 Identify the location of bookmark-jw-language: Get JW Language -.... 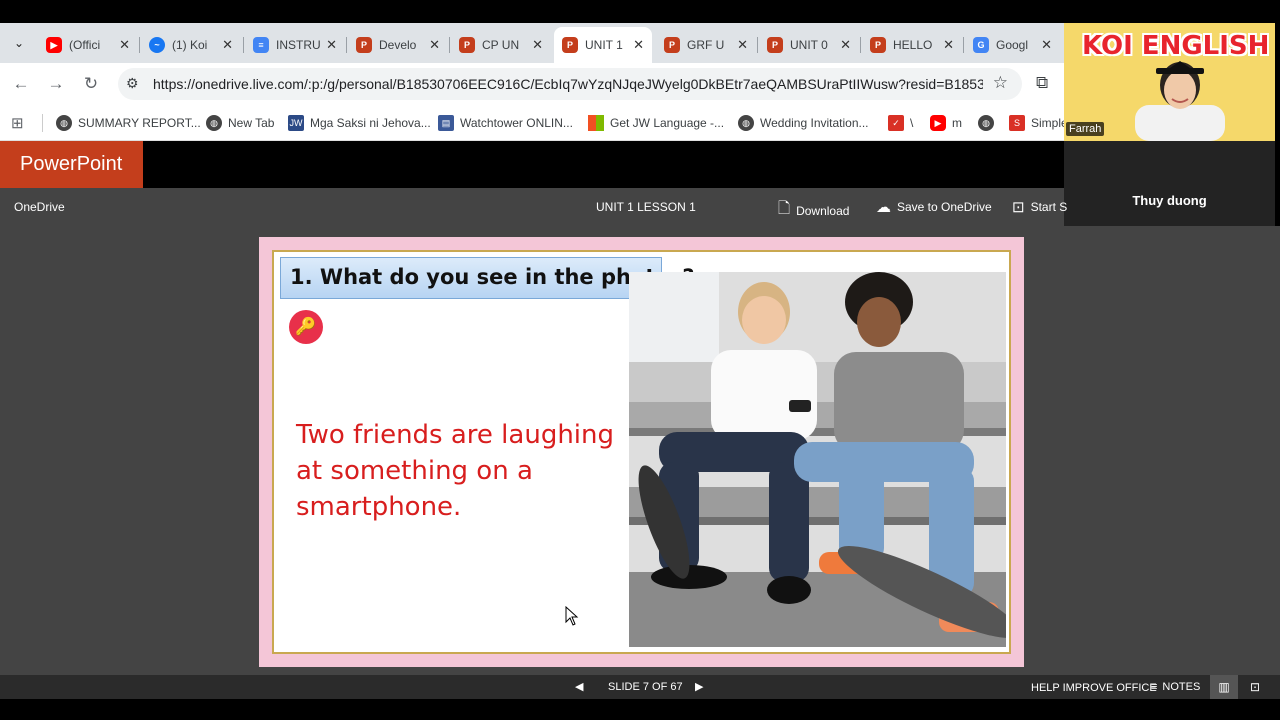
(656, 123).